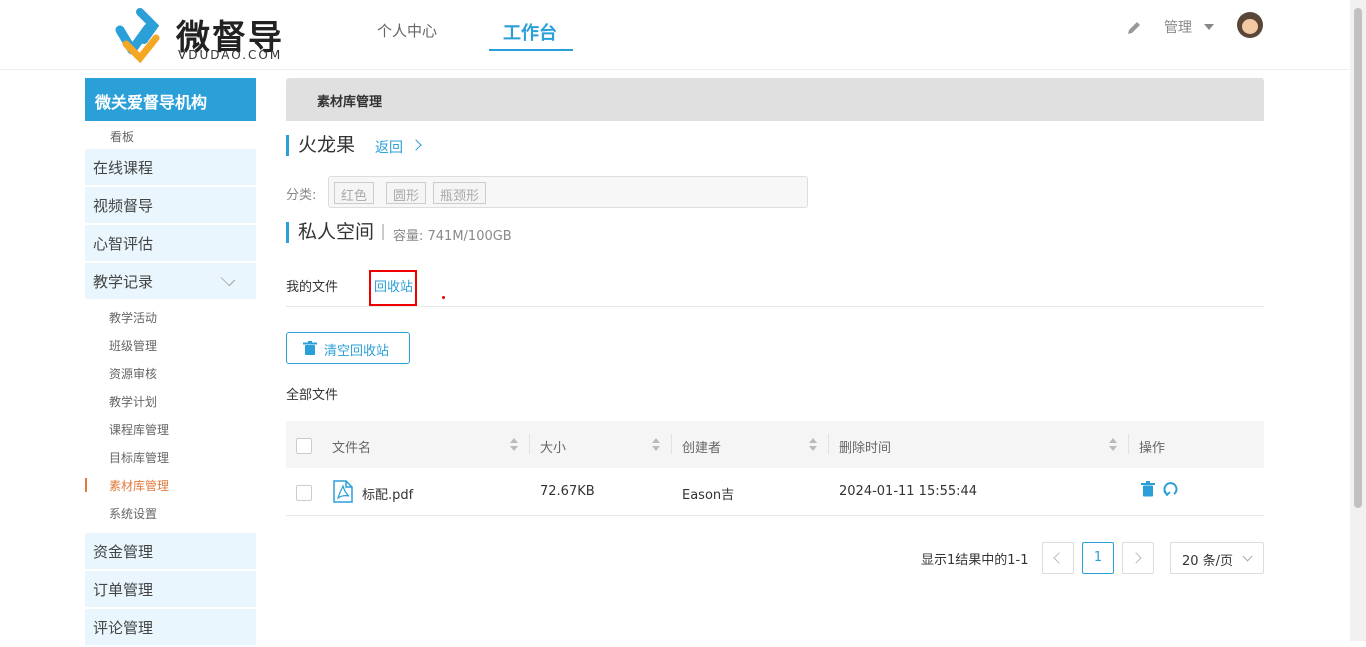  Describe the element at coordinates (407, 30) in the screenshot. I see `nav-personal-center: 个人中心` at that location.